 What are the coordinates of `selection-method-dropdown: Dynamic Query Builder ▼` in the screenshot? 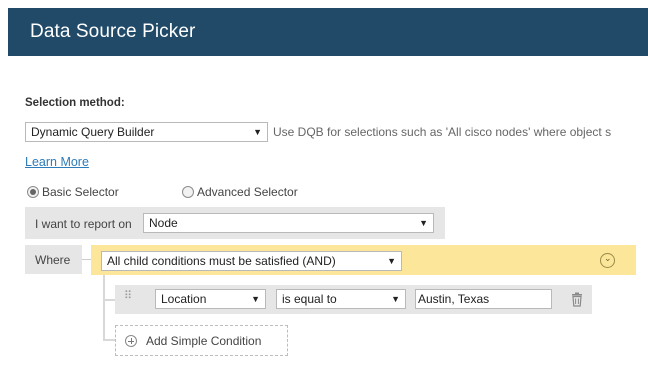 It's located at (146, 132).